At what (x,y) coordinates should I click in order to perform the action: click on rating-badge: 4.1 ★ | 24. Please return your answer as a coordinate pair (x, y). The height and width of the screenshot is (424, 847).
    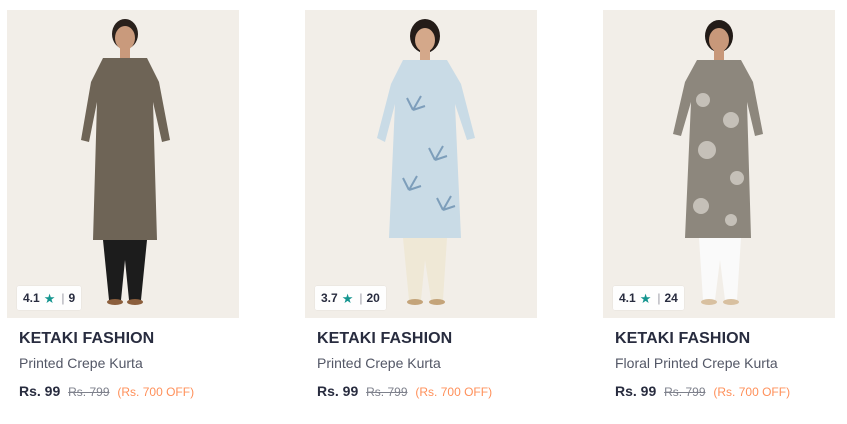
    Looking at the image, I should click on (648, 298).